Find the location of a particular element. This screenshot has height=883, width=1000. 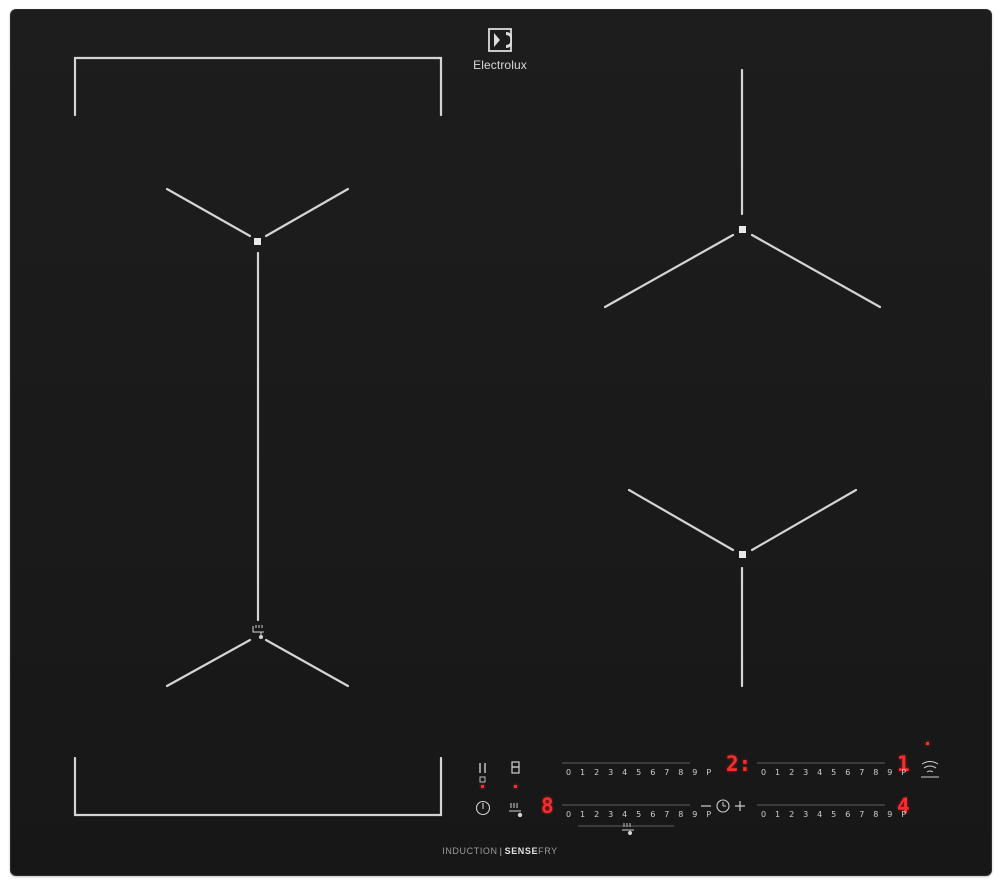

sensefry-zone-icon is located at coordinates (258, 632).